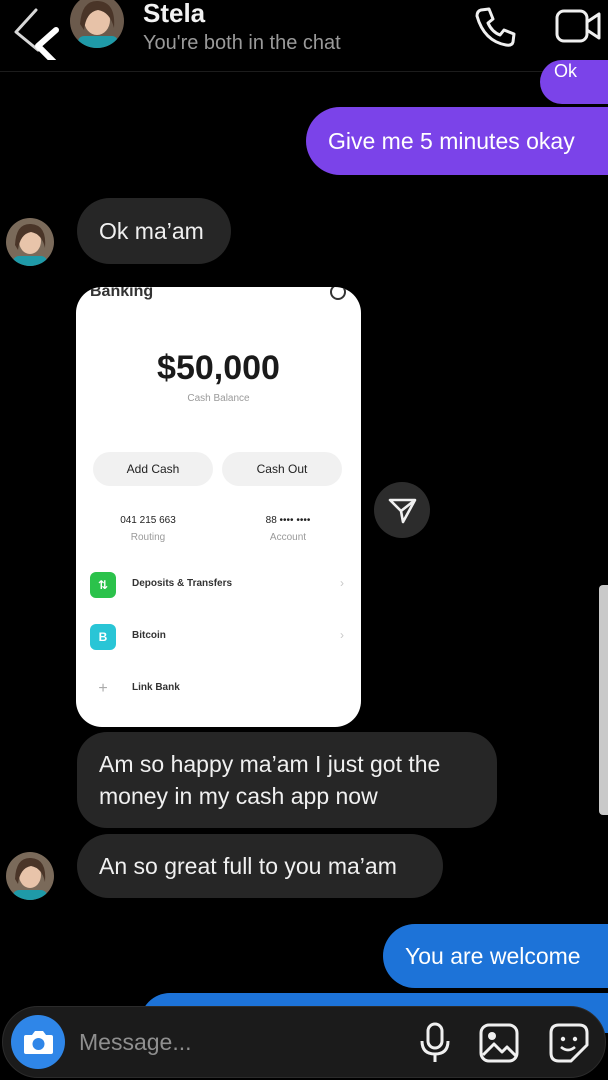 The image size is (608, 1080). I want to click on chat-header: Stela You're both in the chat, so click(304, 36).